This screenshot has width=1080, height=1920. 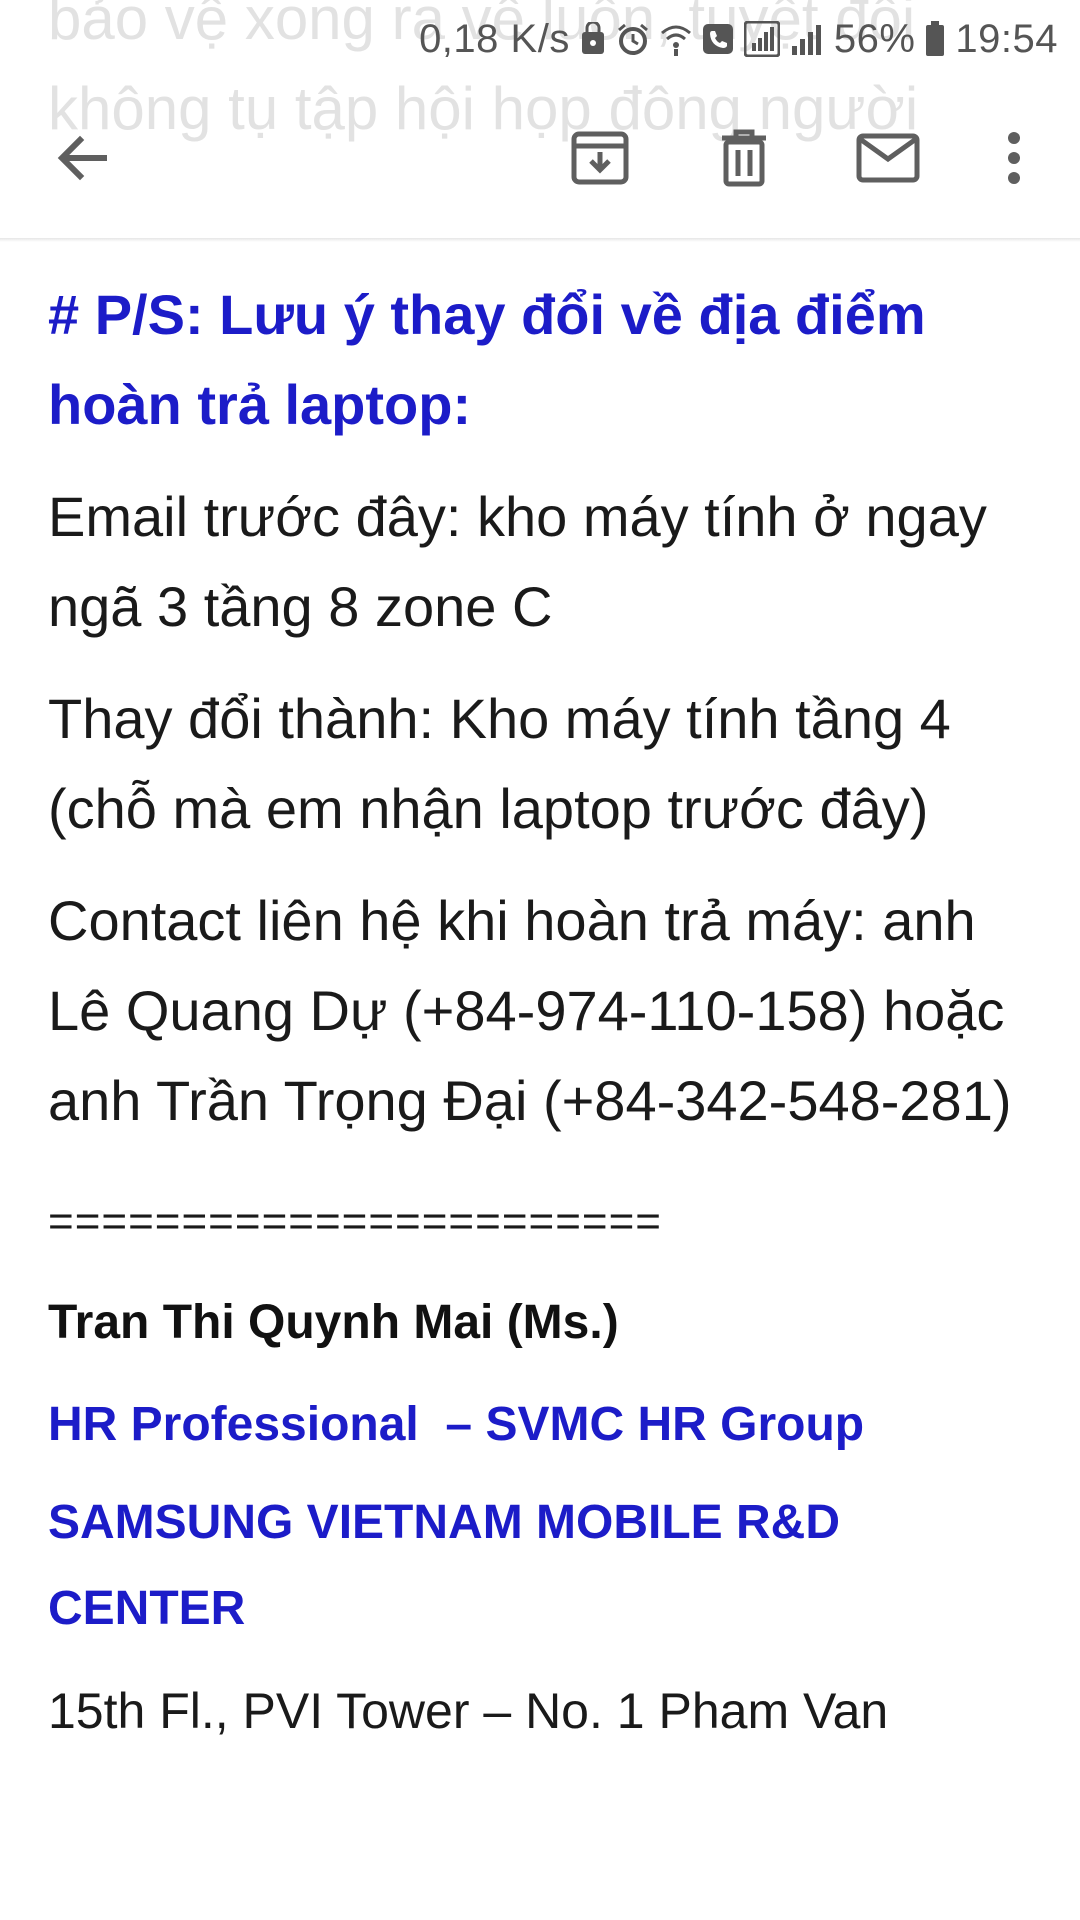 What do you see at coordinates (761, 39) in the screenshot?
I see `signal-sim1-icon` at bounding box center [761, 39].